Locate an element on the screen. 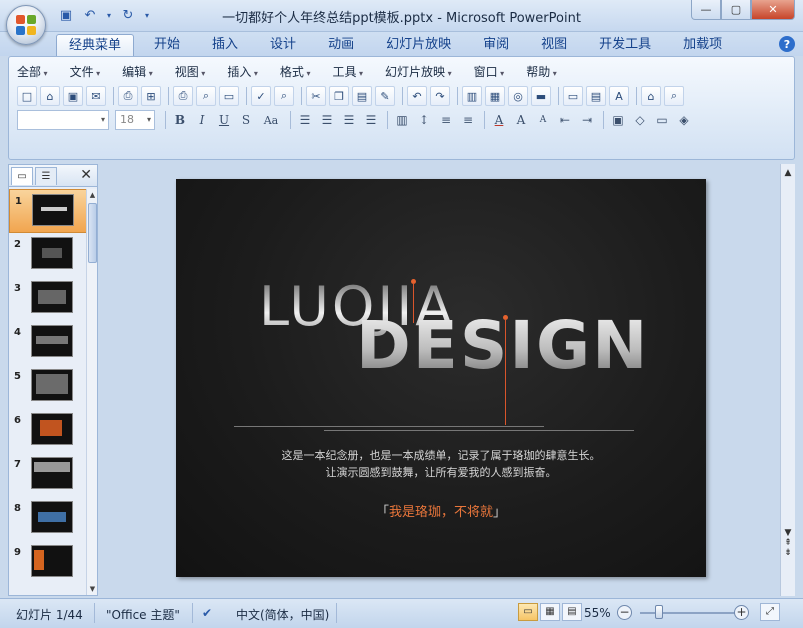  tab-slide-show: 幻灯片放映 is located at coordinates (418, 45).